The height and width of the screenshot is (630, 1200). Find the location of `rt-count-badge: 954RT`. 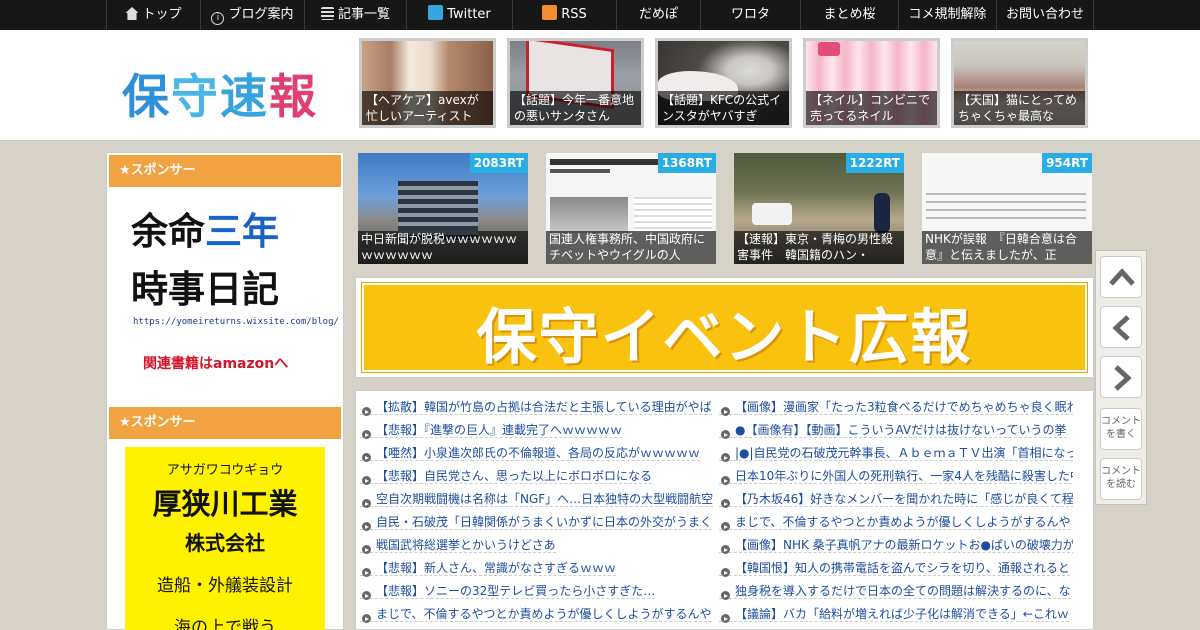

rt-count-badge: 954RT is located at coordinates (1067, 163).